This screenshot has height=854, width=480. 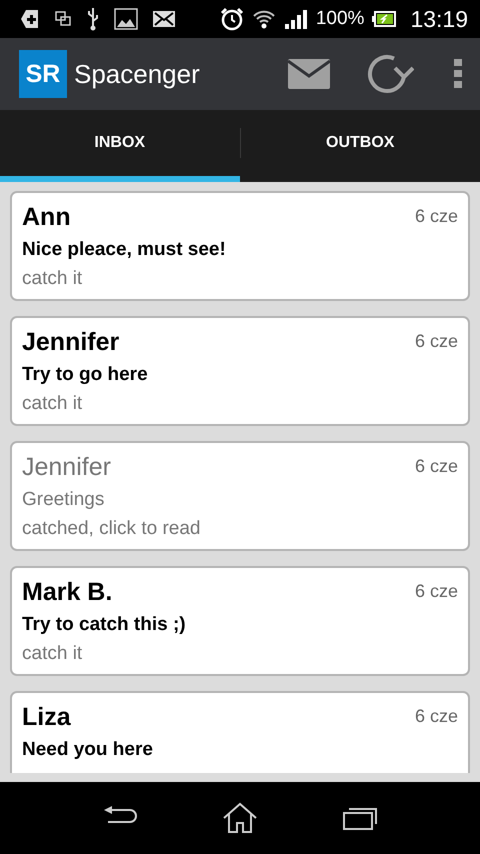 I want to click on wifi-icon, so click(x=264, y=19).